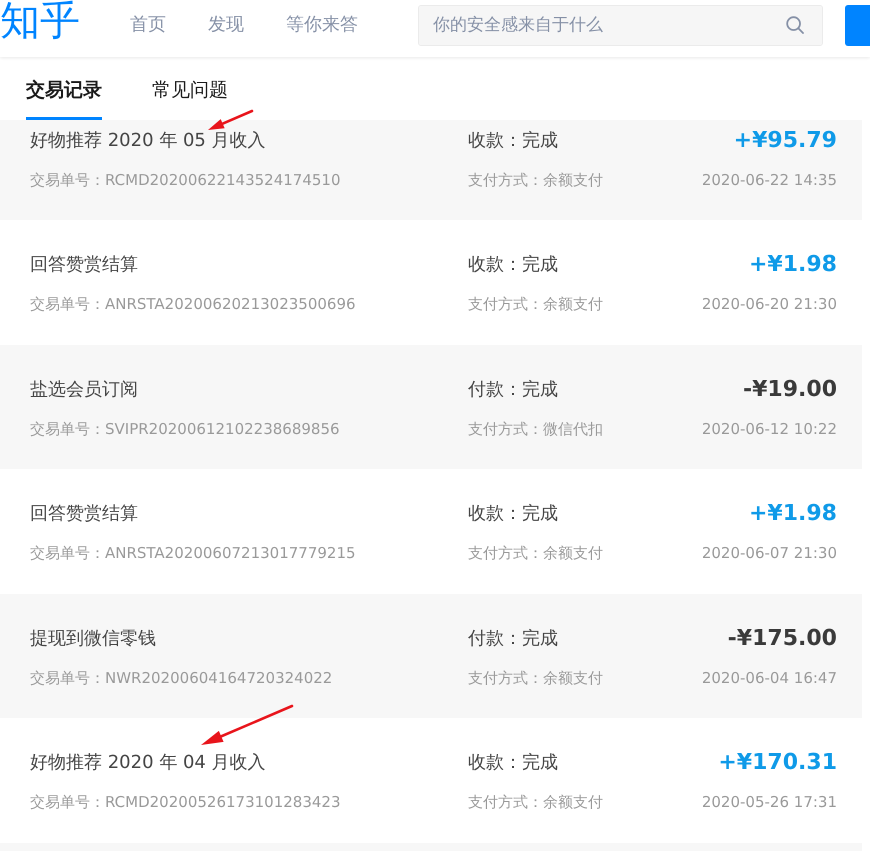 This screenshot has height=851, width=870. What do you see at coordinates (190, 88) in the screenshot?
I see `tab: 常见问题` at bounding box center [190, 88].